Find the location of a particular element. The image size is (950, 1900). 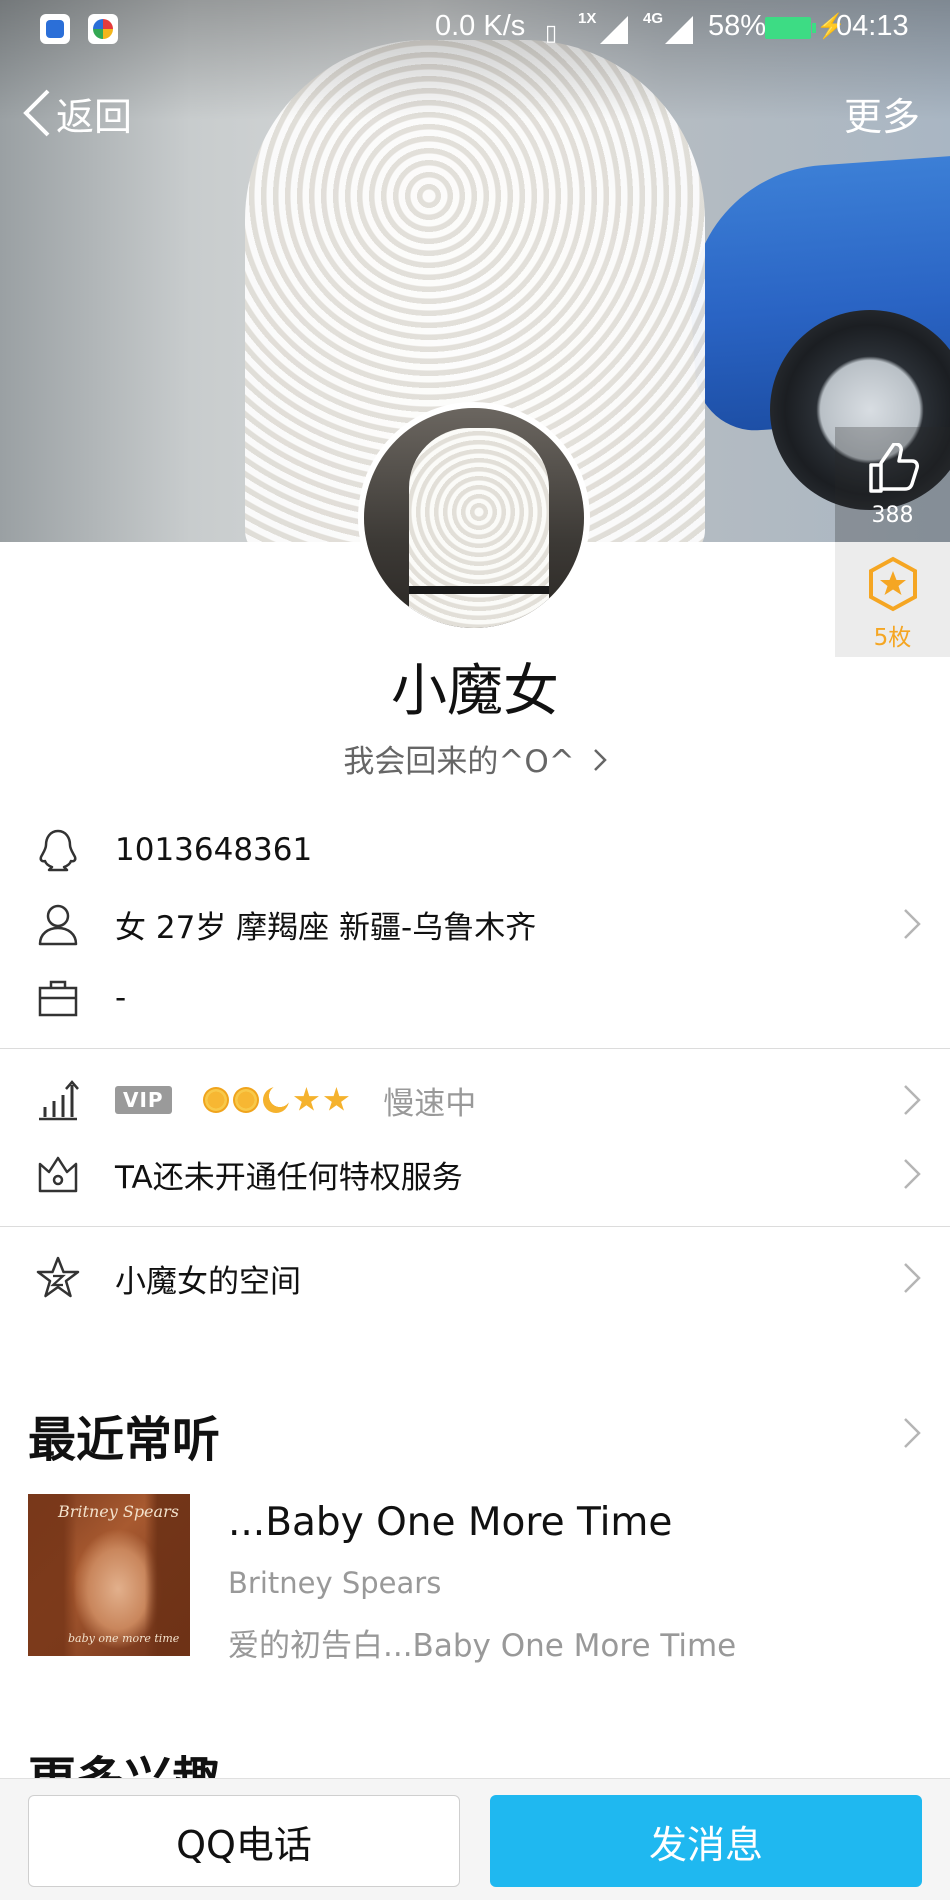

vip-badge: VIP is located at coordinates (143, 1100).